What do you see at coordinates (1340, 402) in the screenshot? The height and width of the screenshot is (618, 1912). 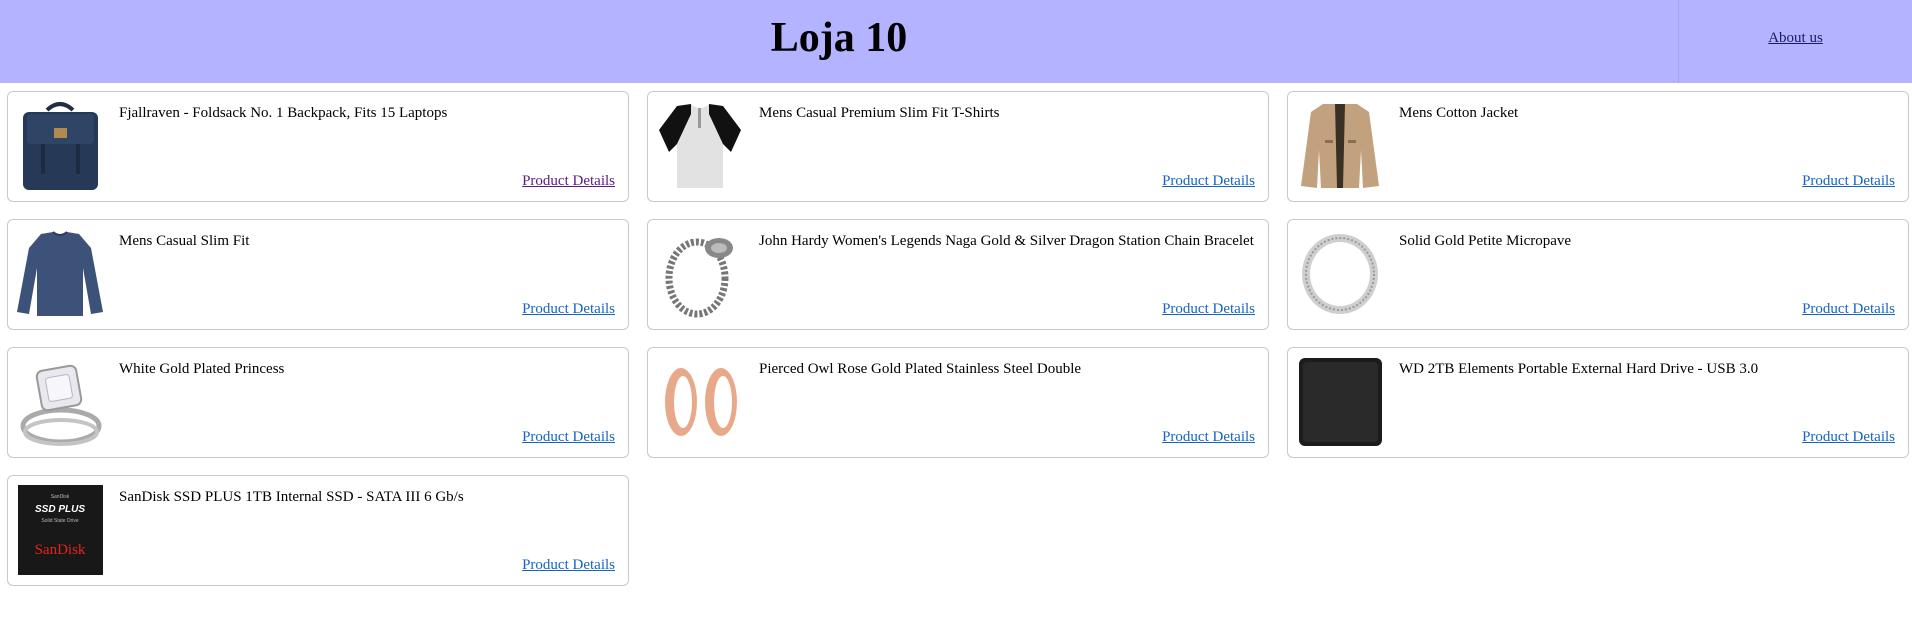 I see `hard-drive-icon` at bounding box center [1340, 402].